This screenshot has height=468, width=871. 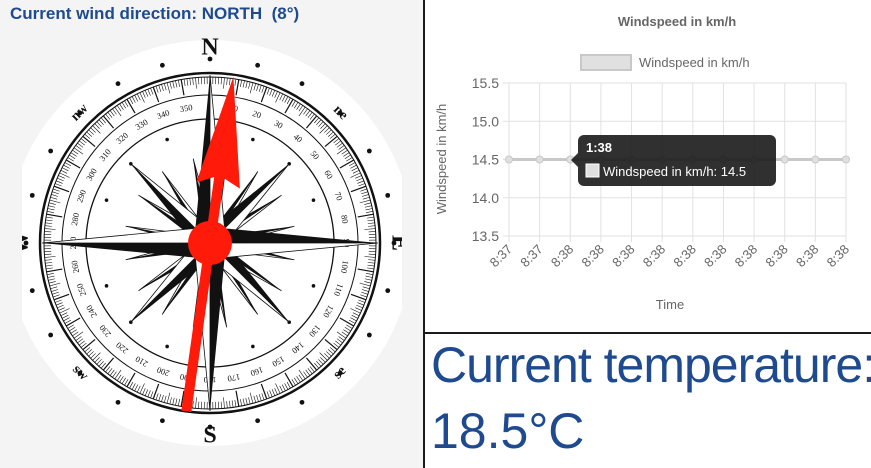 What do you see at coordinates (648, 401) in the screenshot?
I see `temperature-panel: Current temperature: 18.5°C` at bounding box center [648, 401].